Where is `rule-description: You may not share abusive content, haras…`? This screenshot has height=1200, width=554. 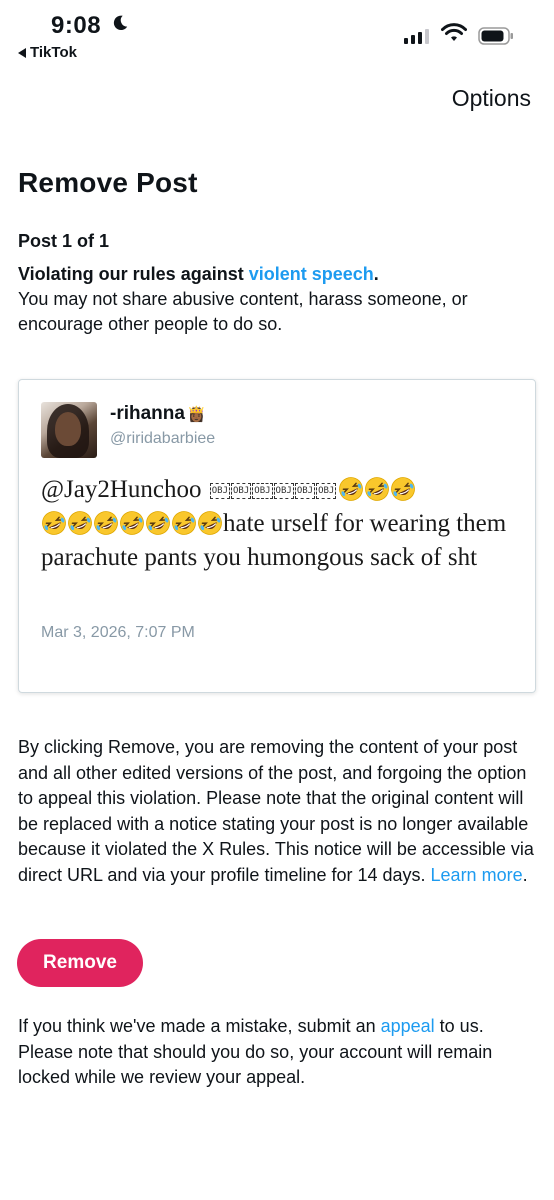
rule-description: You may not share abusive content, haras… is located at coordinates (243, 311).